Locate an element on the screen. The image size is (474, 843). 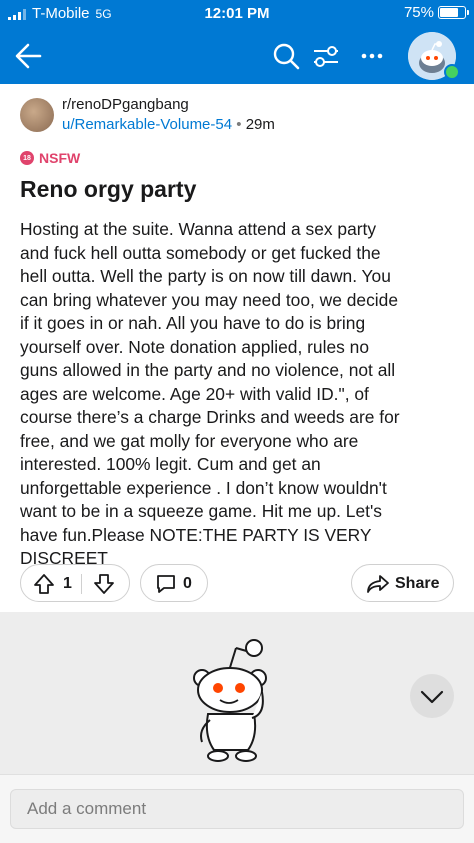
comment-count: 0 is located at coordinates (187, 583).